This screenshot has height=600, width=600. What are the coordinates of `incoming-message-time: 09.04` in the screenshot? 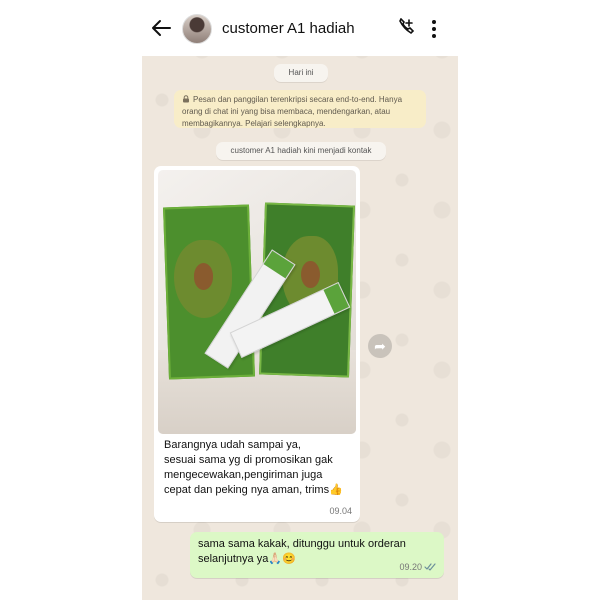 It's located at (340, 511).